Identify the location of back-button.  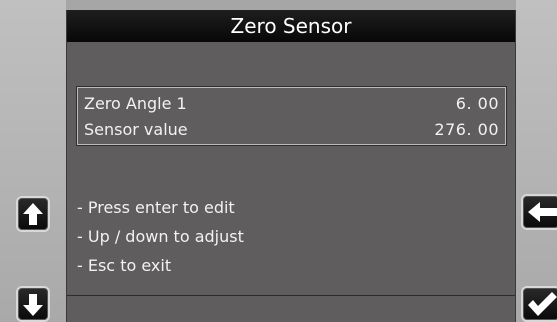
(539, 212).